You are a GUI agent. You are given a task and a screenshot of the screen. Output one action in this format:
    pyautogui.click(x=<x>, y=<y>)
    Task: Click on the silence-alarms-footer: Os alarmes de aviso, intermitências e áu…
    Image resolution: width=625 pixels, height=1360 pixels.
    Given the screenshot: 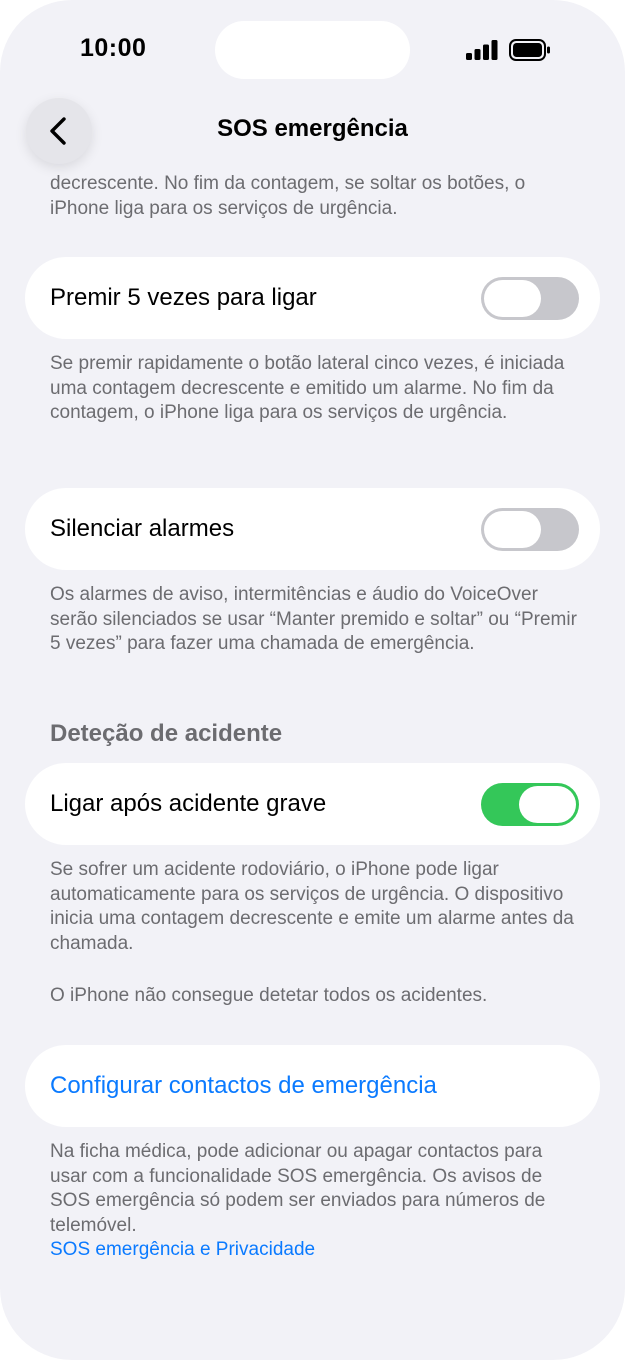 What is the action you would take?
    pyautogui.click(x=313, y=619)
    